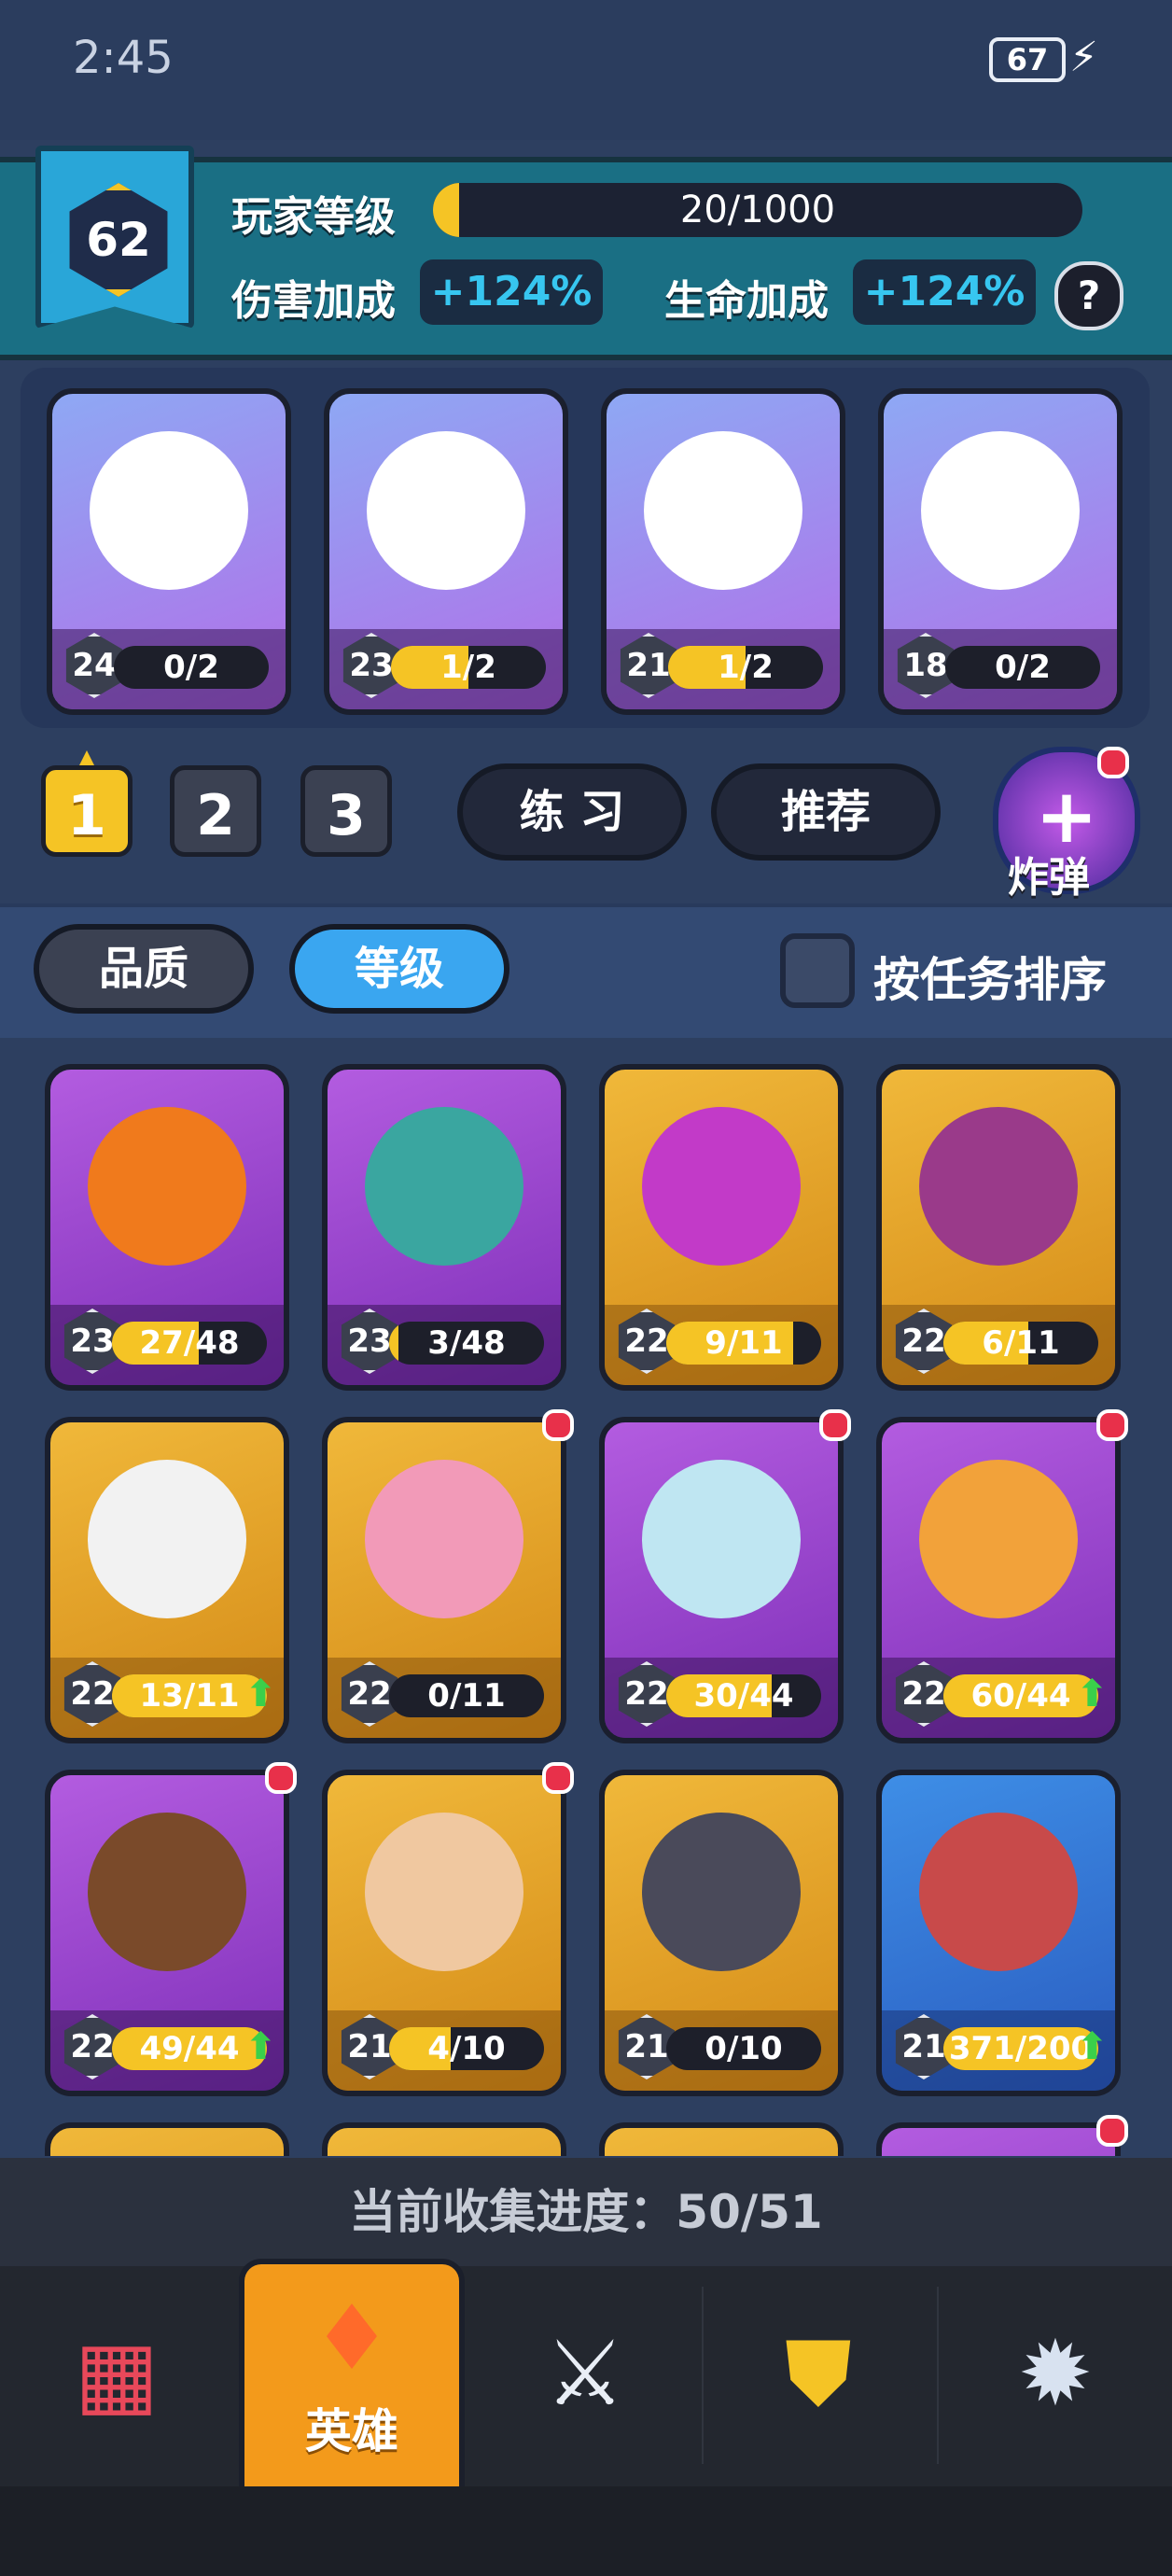  I want to click on card-progress-bar: 4/10, so click(466, 2048).